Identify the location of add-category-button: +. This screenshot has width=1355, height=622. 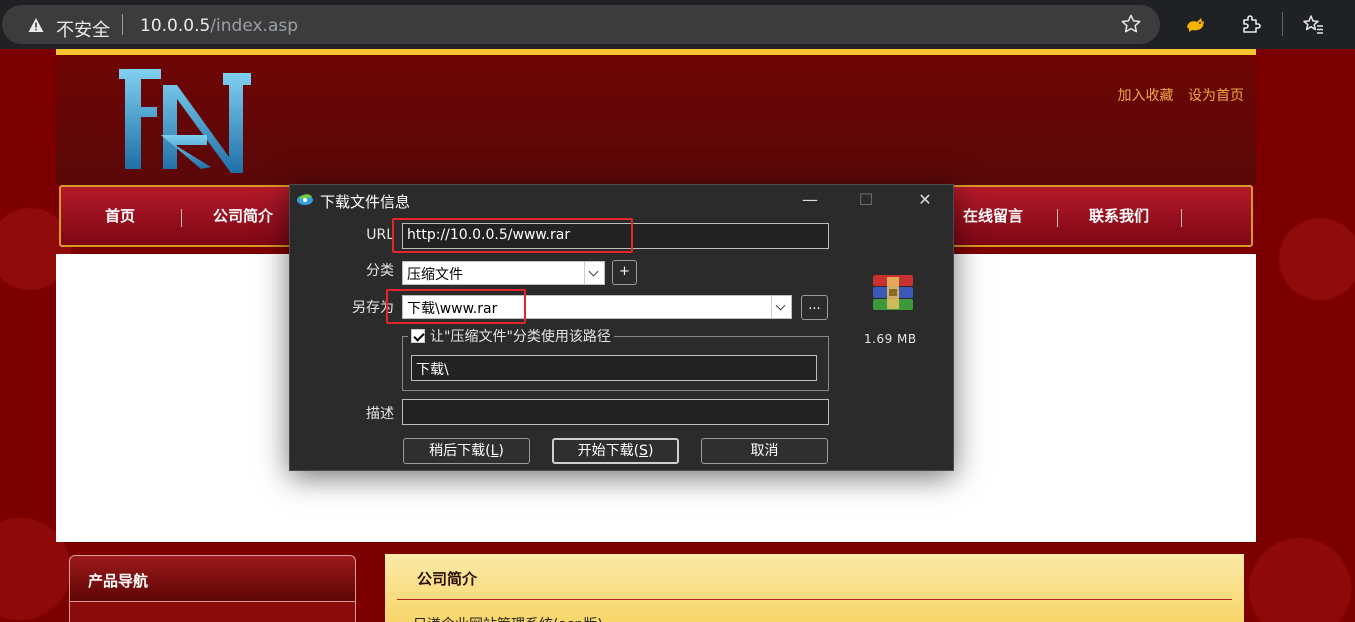
(624, 272).